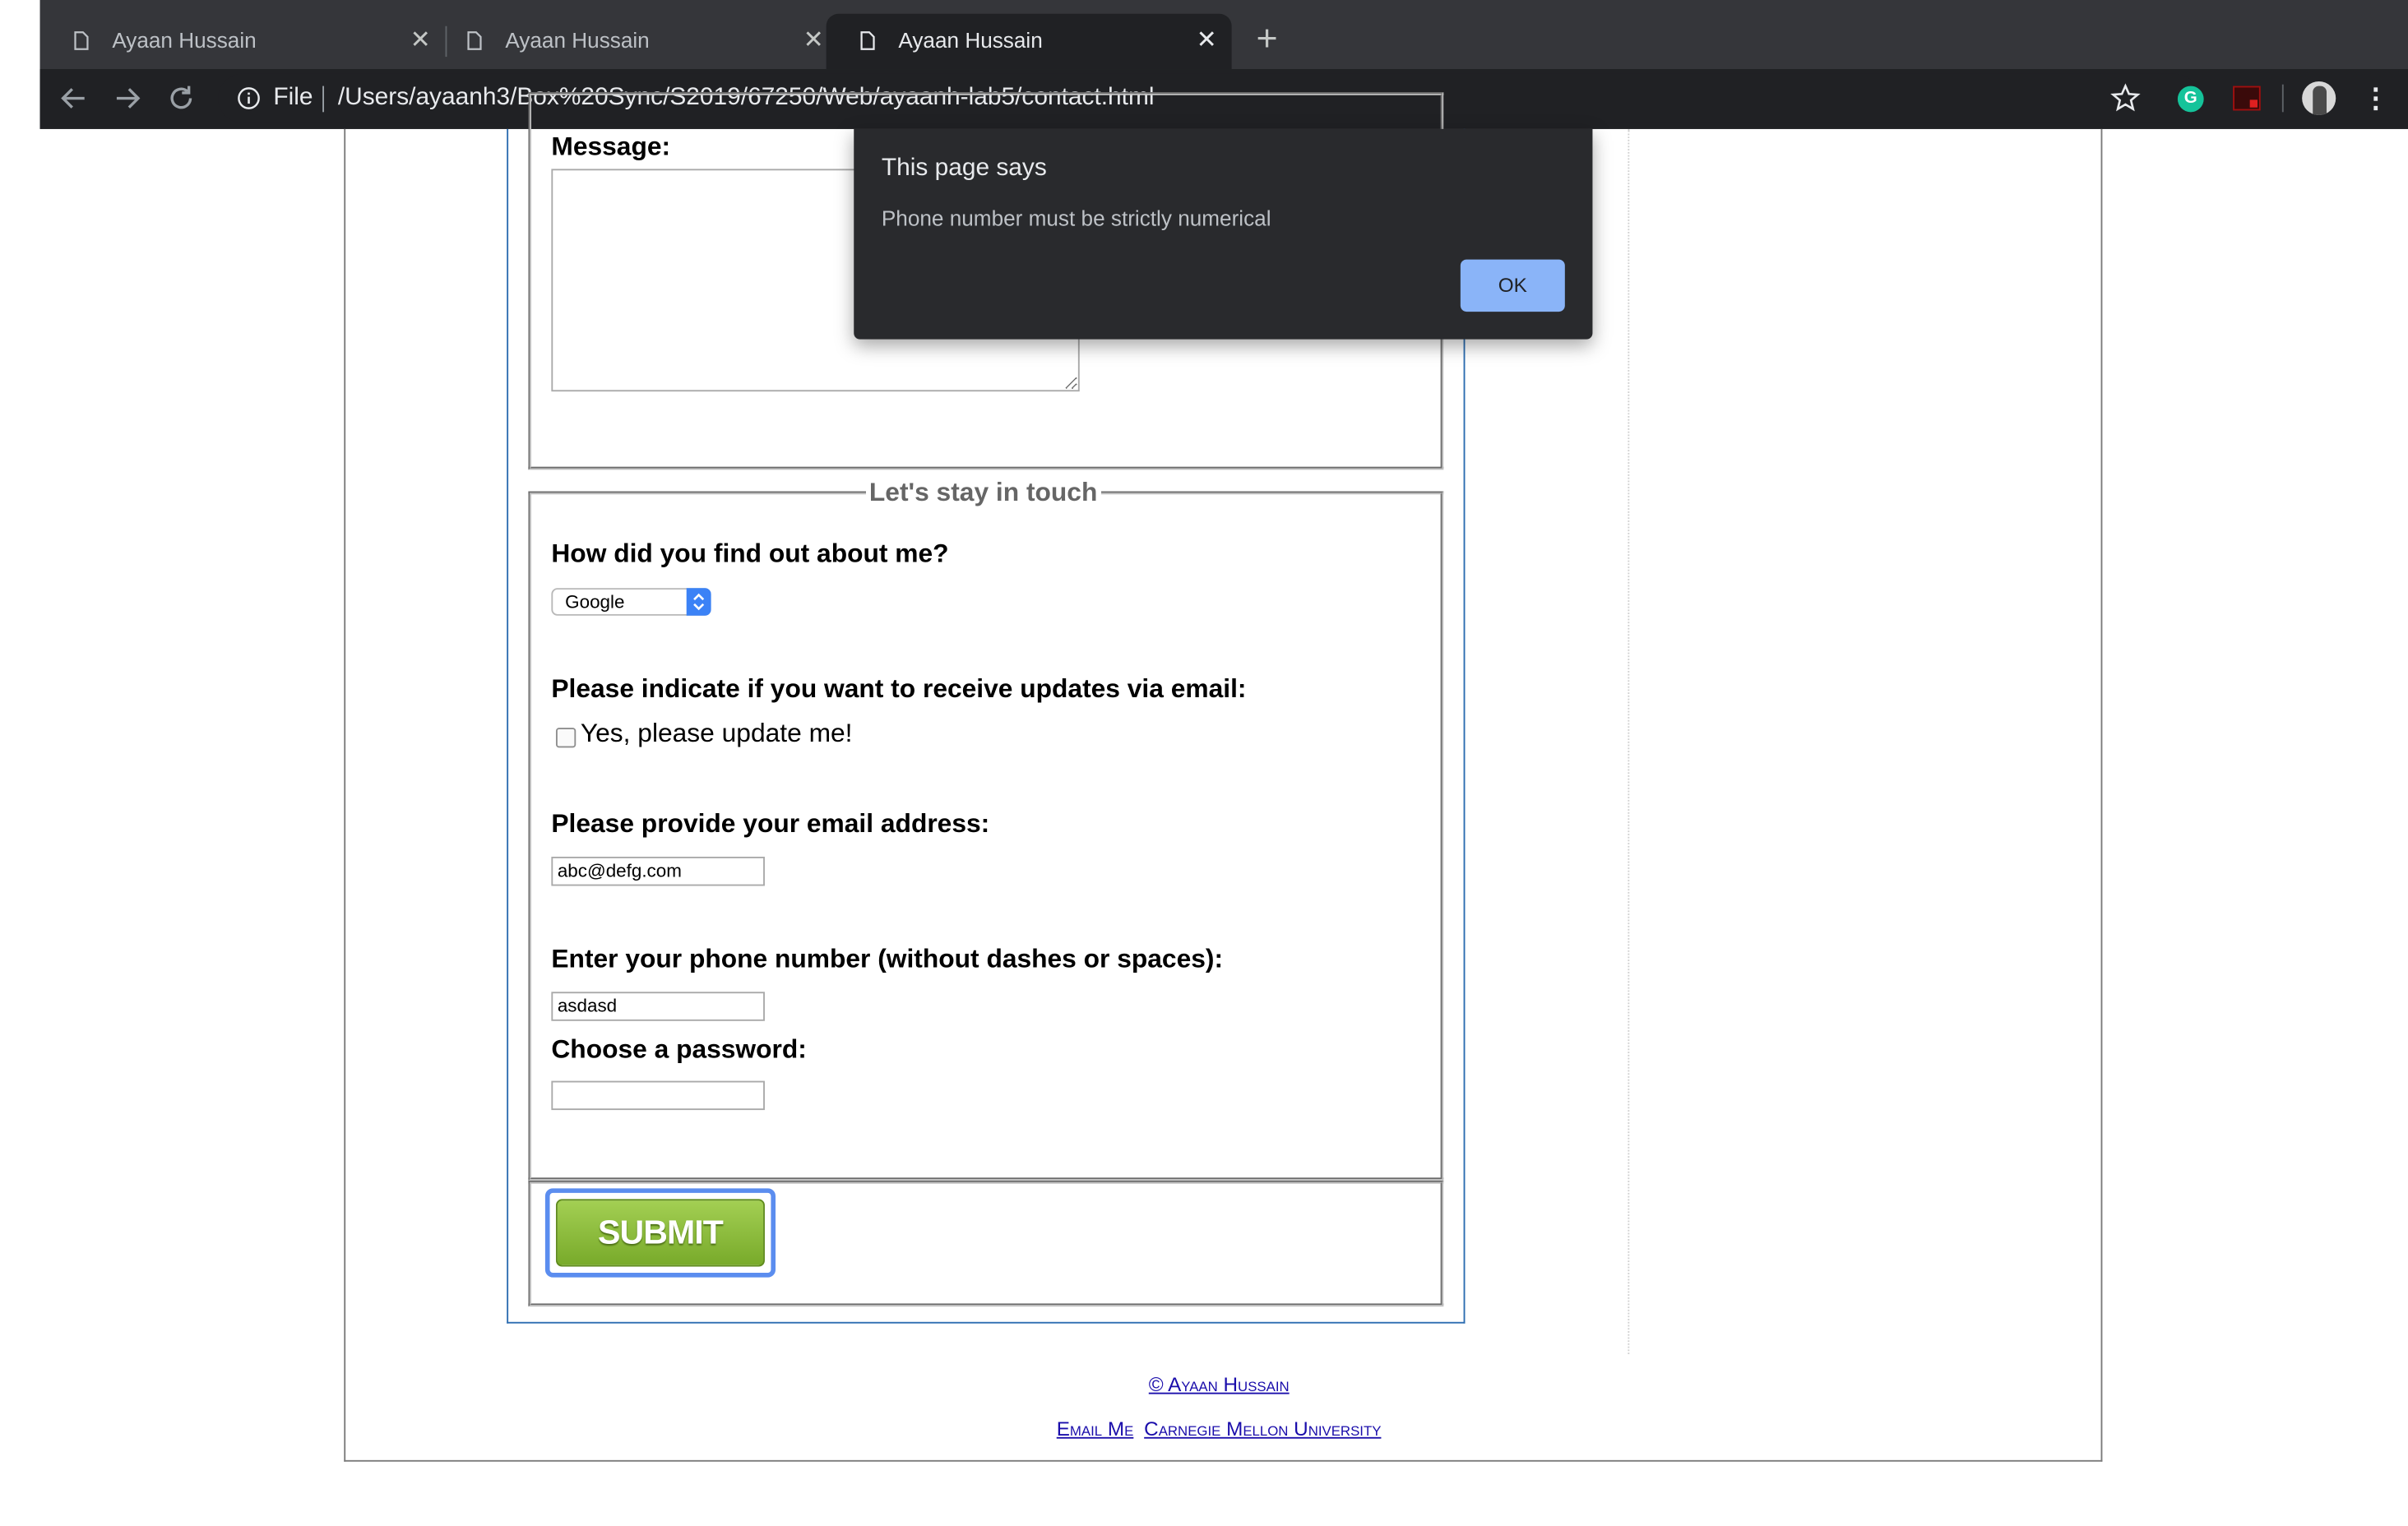 This screenshot has height=1526, width=2408. Describe the element at coordinates (698, 602) in the screenshot. I see `select-arrows-icon` at that location.